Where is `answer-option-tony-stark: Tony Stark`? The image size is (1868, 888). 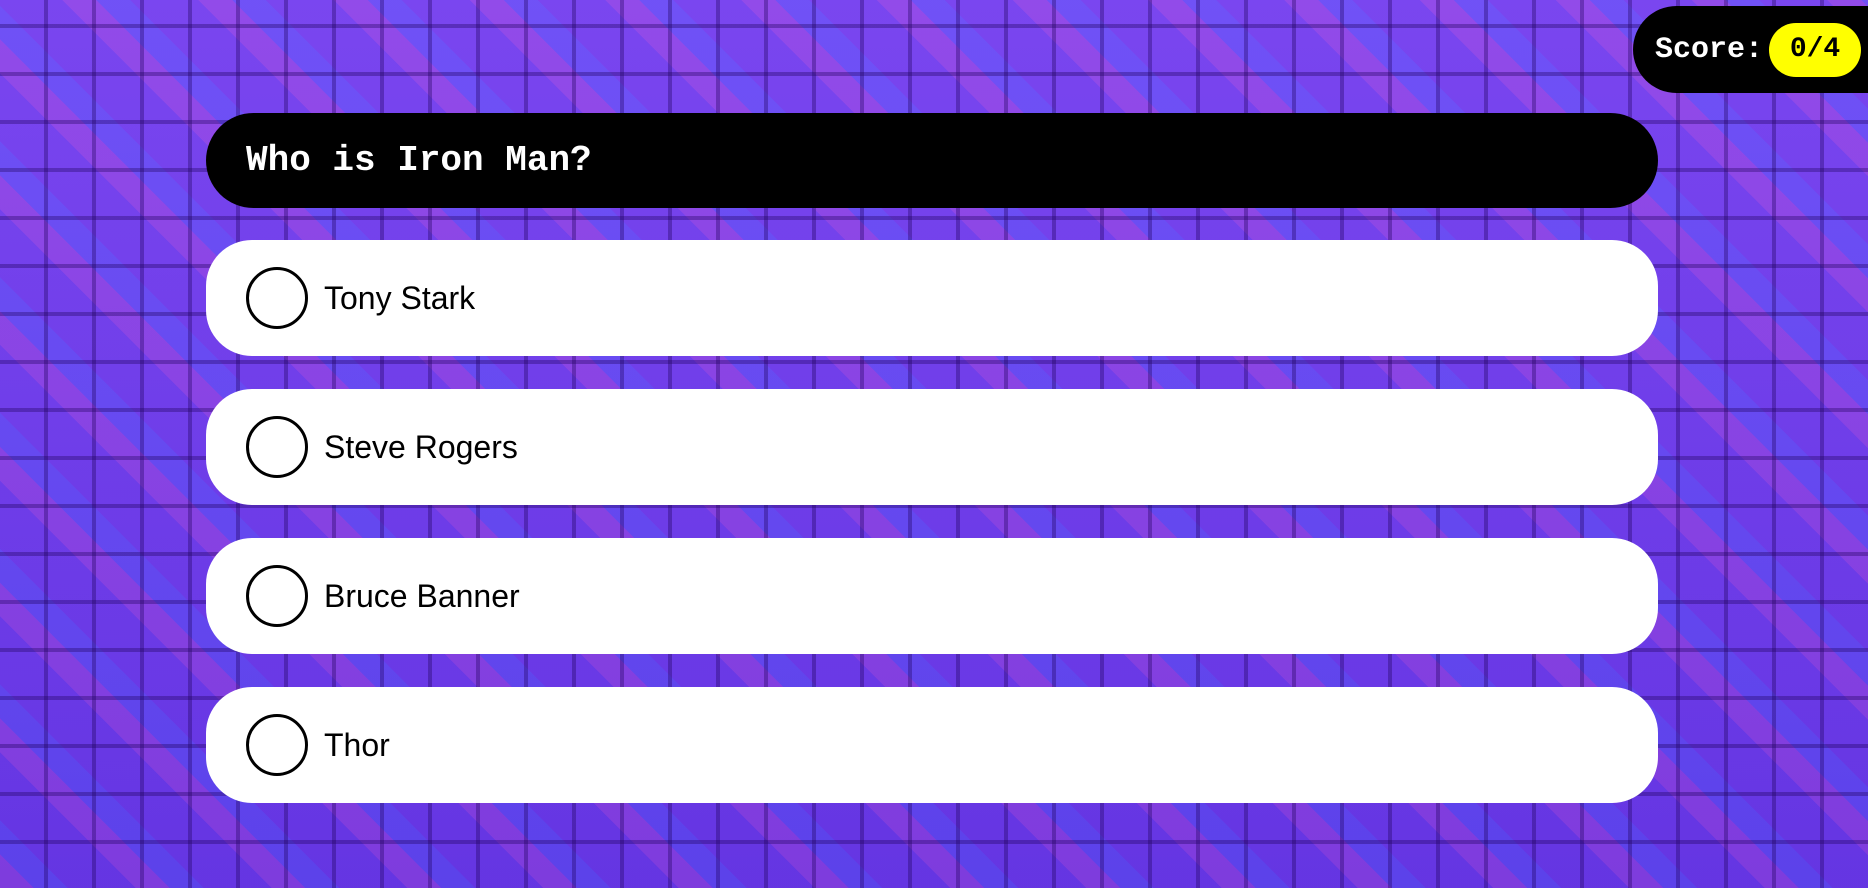 answer-option-tony-stark: Tony Stark is located at coordinates (932, 298).